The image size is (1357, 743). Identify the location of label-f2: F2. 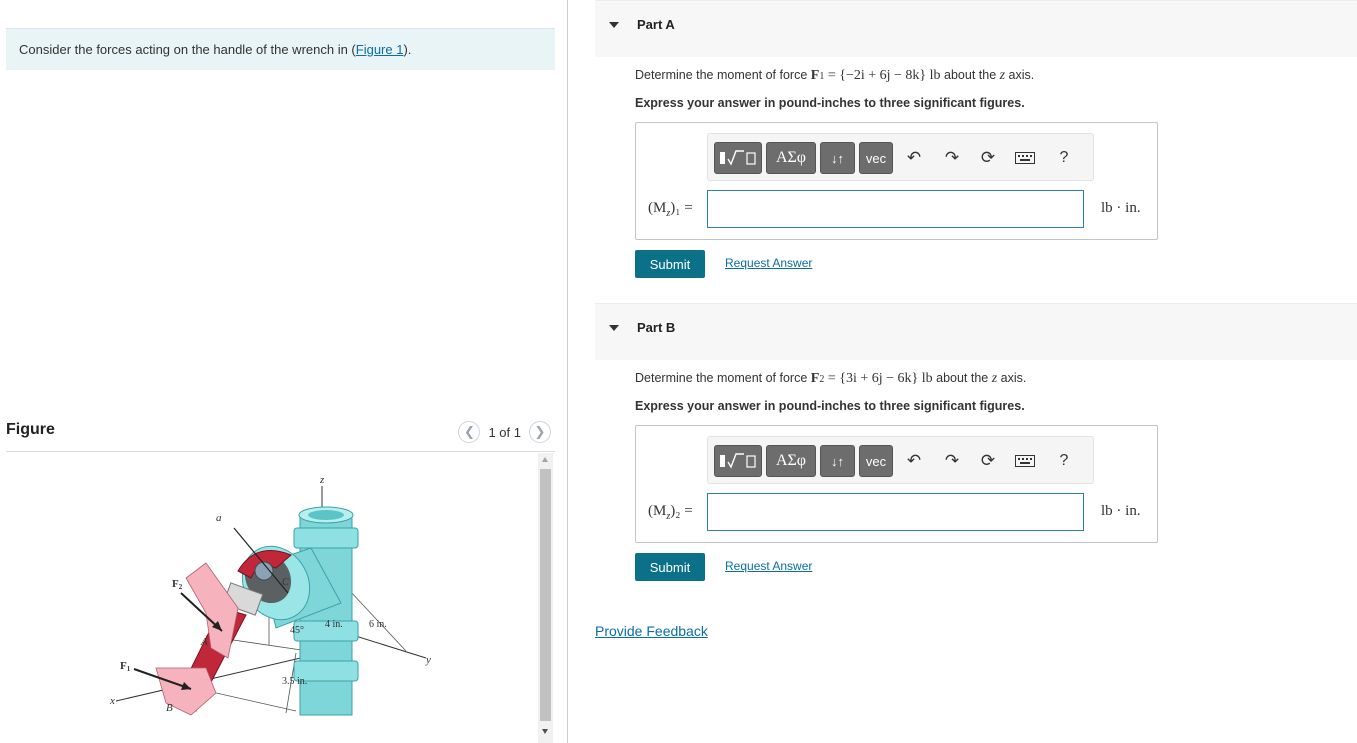
(177, 584).